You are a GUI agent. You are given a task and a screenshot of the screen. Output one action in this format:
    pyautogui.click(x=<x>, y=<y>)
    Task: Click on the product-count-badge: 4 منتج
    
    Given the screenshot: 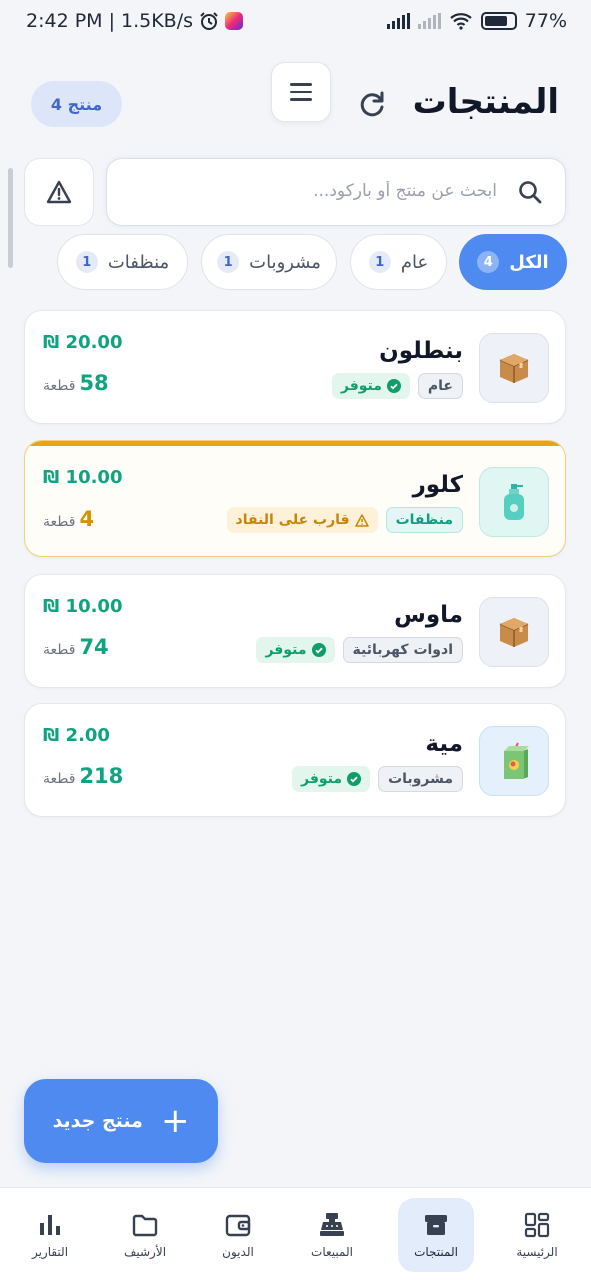 What is the action you would take?
    pyautogui.click(x=76, y=104)
    